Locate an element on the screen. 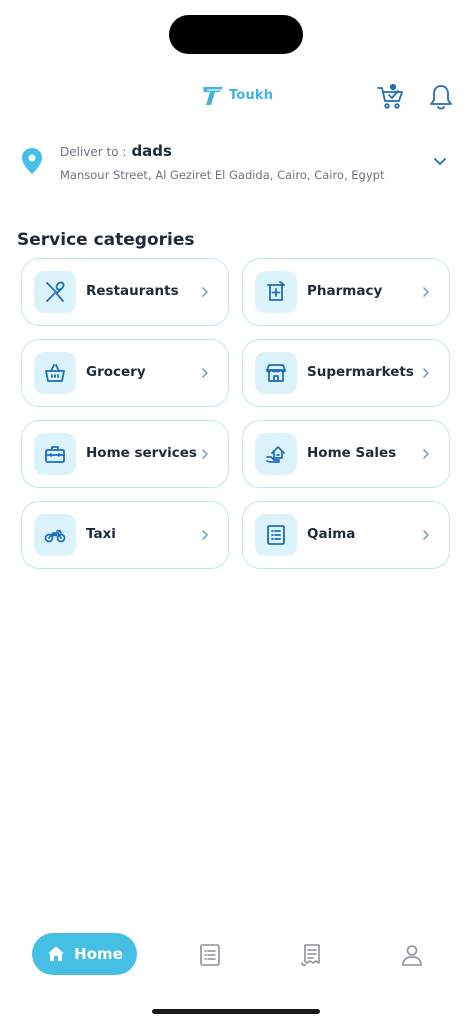  category-card-restaurants: Restaurants is located at coordinates (125, 292).